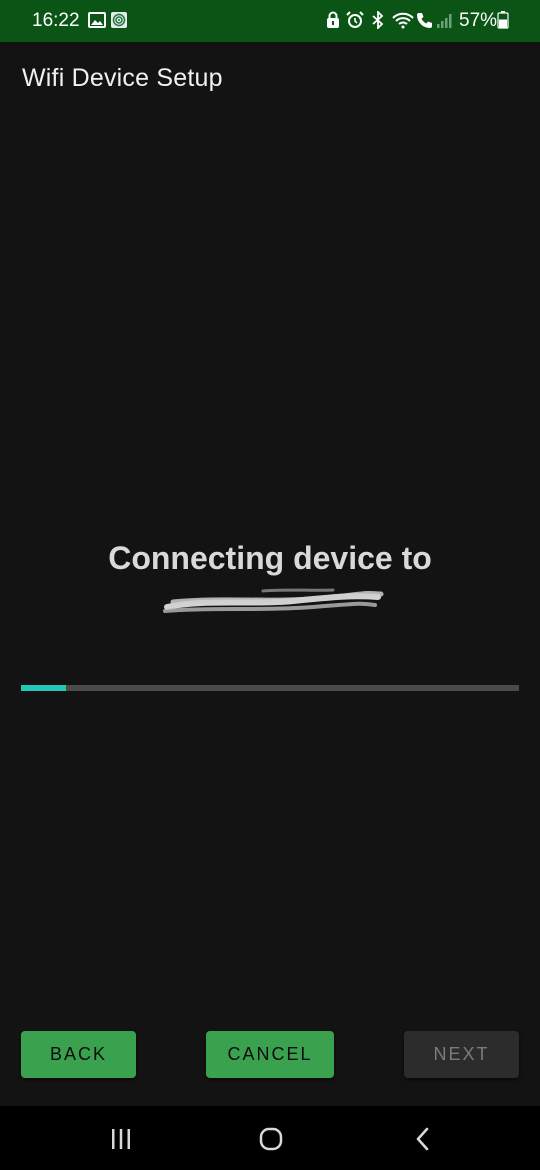 The width and height of the screenshot is (540, 1170). I want to click on battery-icon, so click(503, 20).